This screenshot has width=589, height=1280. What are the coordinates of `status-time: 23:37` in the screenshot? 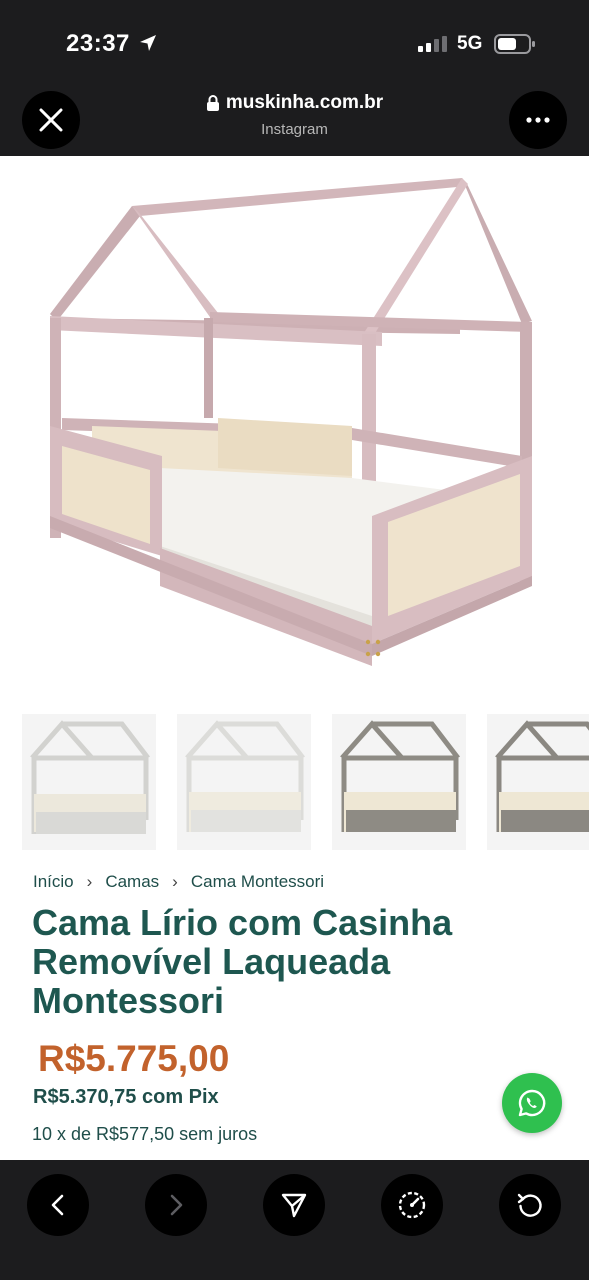 It's located at (98, 43).